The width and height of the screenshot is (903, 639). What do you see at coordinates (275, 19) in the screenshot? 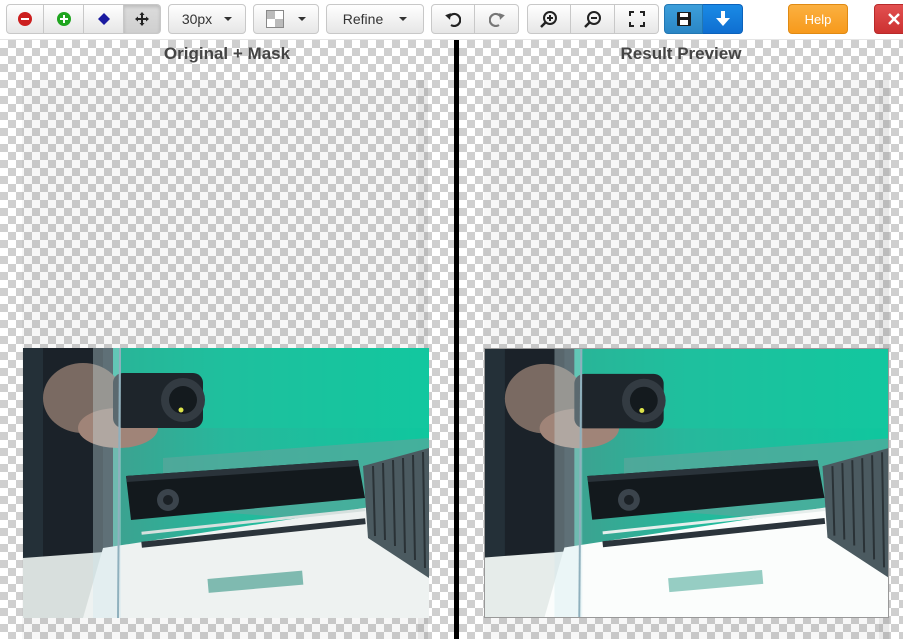
I see `background-pattern-icon` at bounding box center [275, 19].